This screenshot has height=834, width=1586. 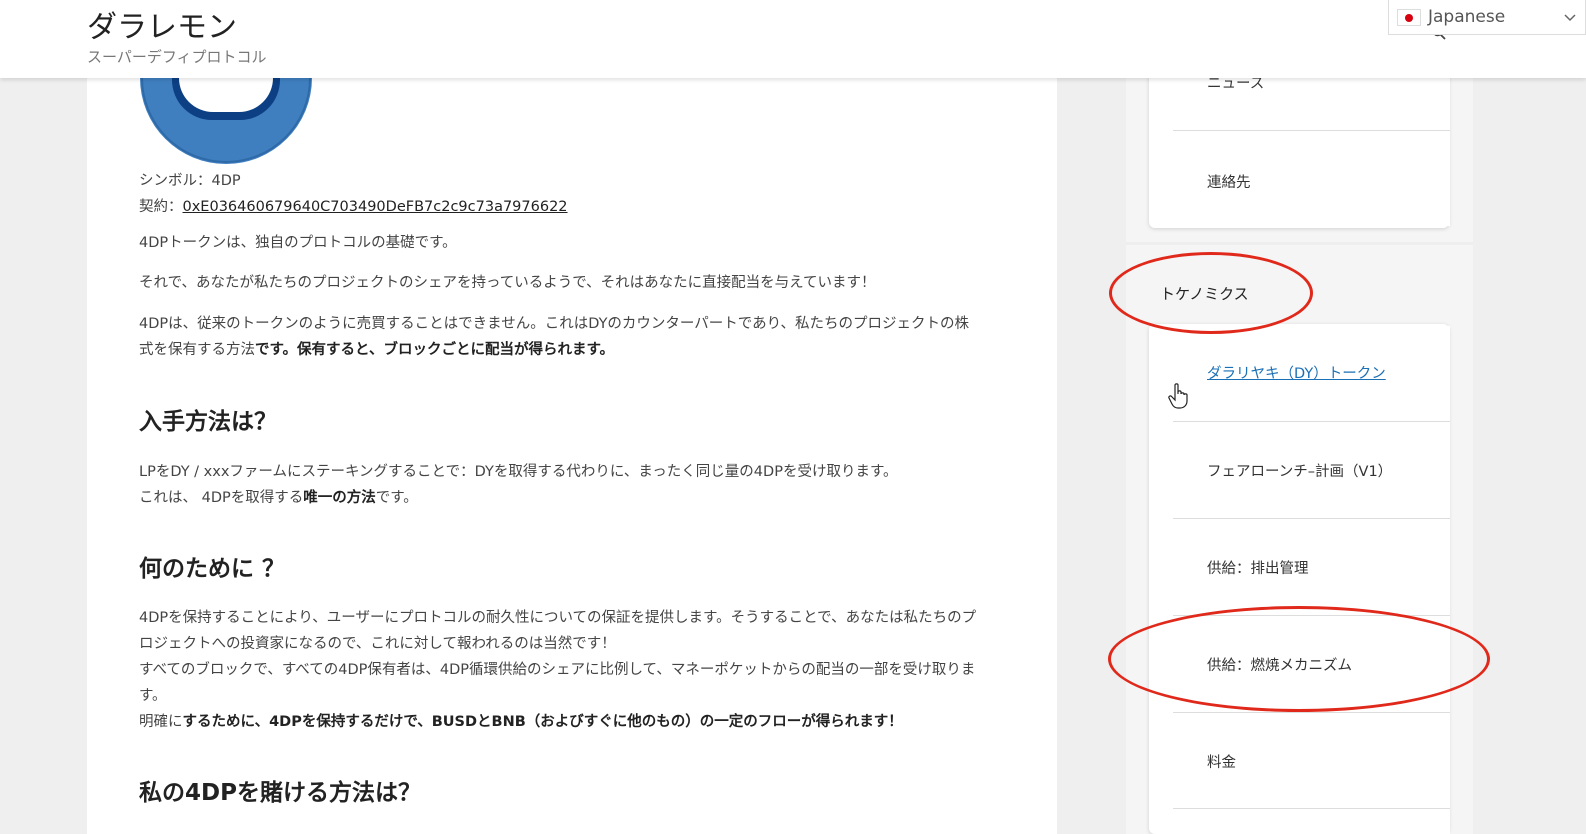 What do you see at coordinates (1311, 821) in the screenshot?
I see `sidebar-item-next` at bounding box center [1311, 821].